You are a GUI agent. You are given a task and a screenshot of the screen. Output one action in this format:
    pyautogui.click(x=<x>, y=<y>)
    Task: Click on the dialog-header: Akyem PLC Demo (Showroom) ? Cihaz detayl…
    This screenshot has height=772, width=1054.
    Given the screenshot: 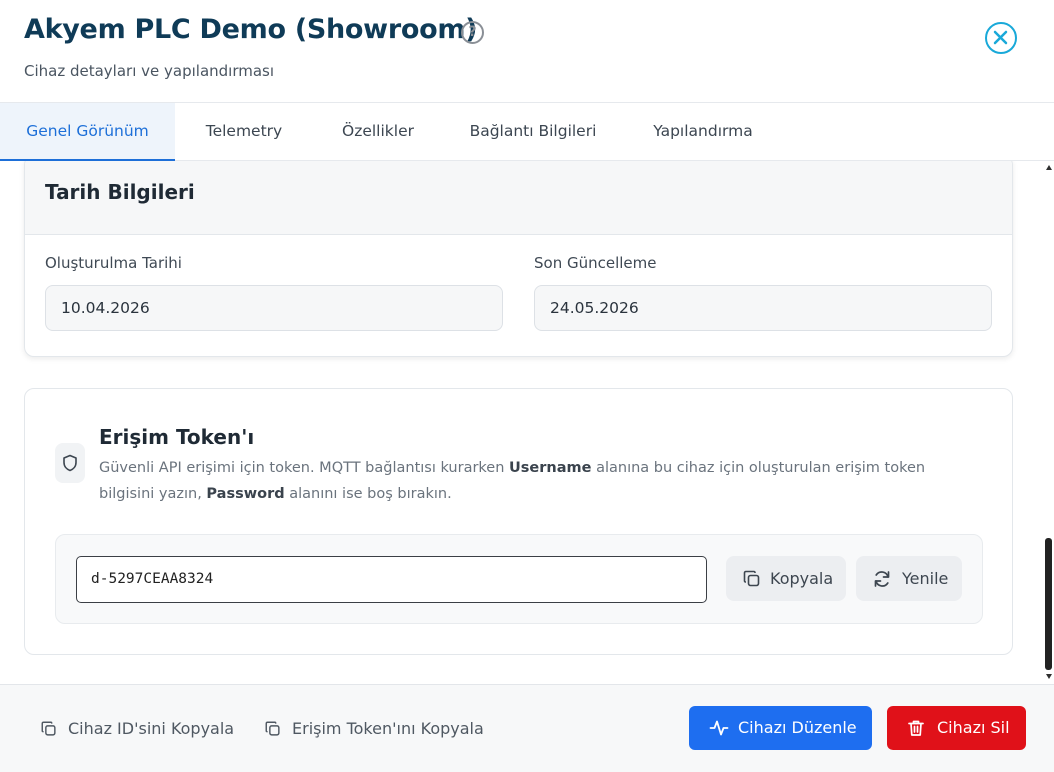 What is the action you would take?
    pyautogui.click(x=527, y=51)
    